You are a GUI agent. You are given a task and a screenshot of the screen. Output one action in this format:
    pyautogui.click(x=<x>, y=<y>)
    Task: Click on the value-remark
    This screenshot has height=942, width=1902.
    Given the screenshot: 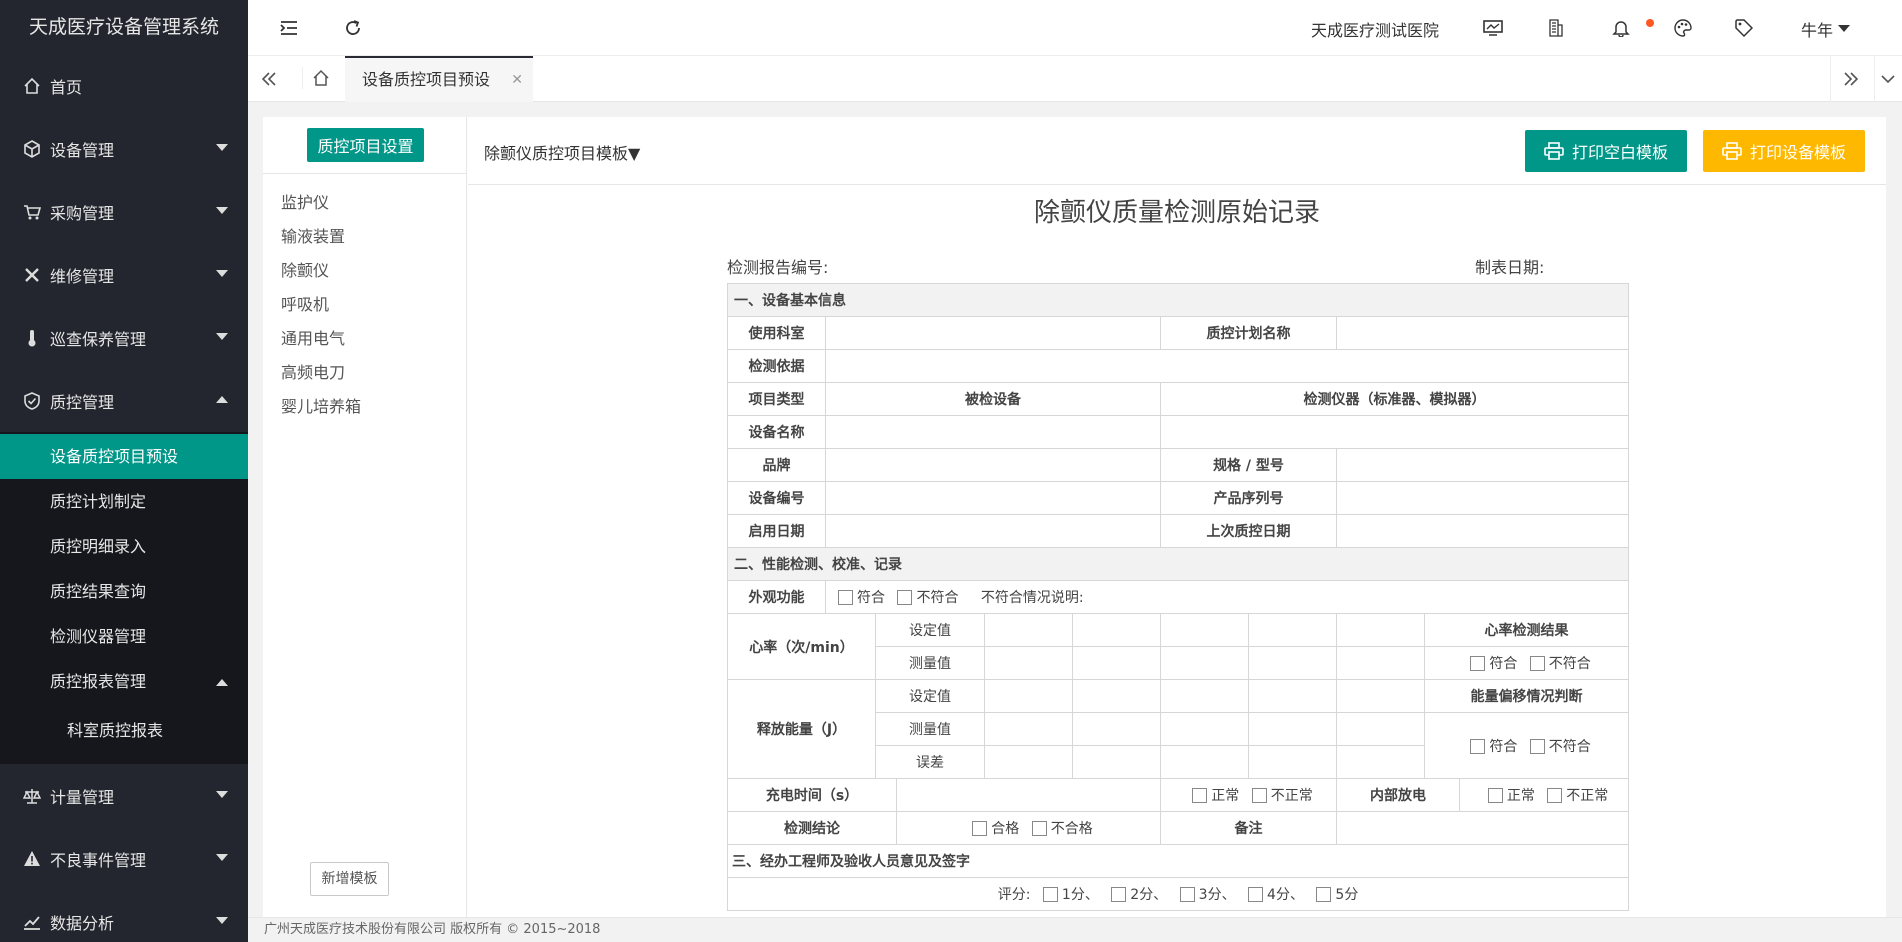 What is the action you would take?
    pyautogui.click(x=1482, y=828)
    